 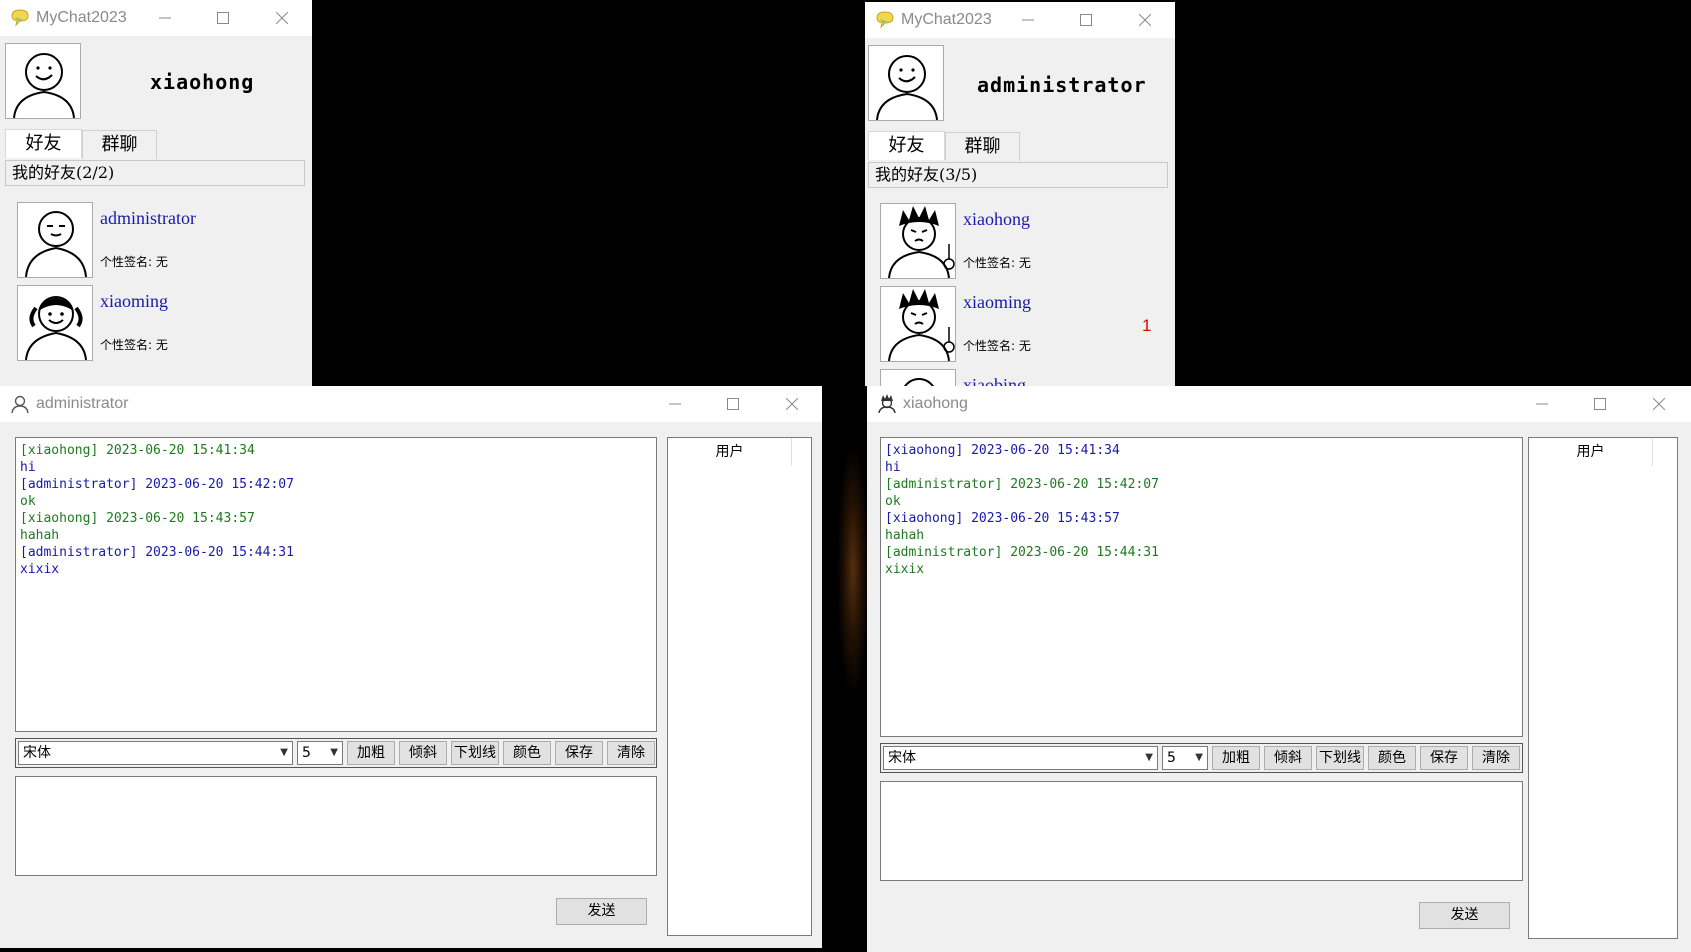 What do you see at coordinates (157, 484) in the screenshot?
I see `chat-message-line: [administrator] 2023-06-20 15:42:07` at bounding box center [157, 484].